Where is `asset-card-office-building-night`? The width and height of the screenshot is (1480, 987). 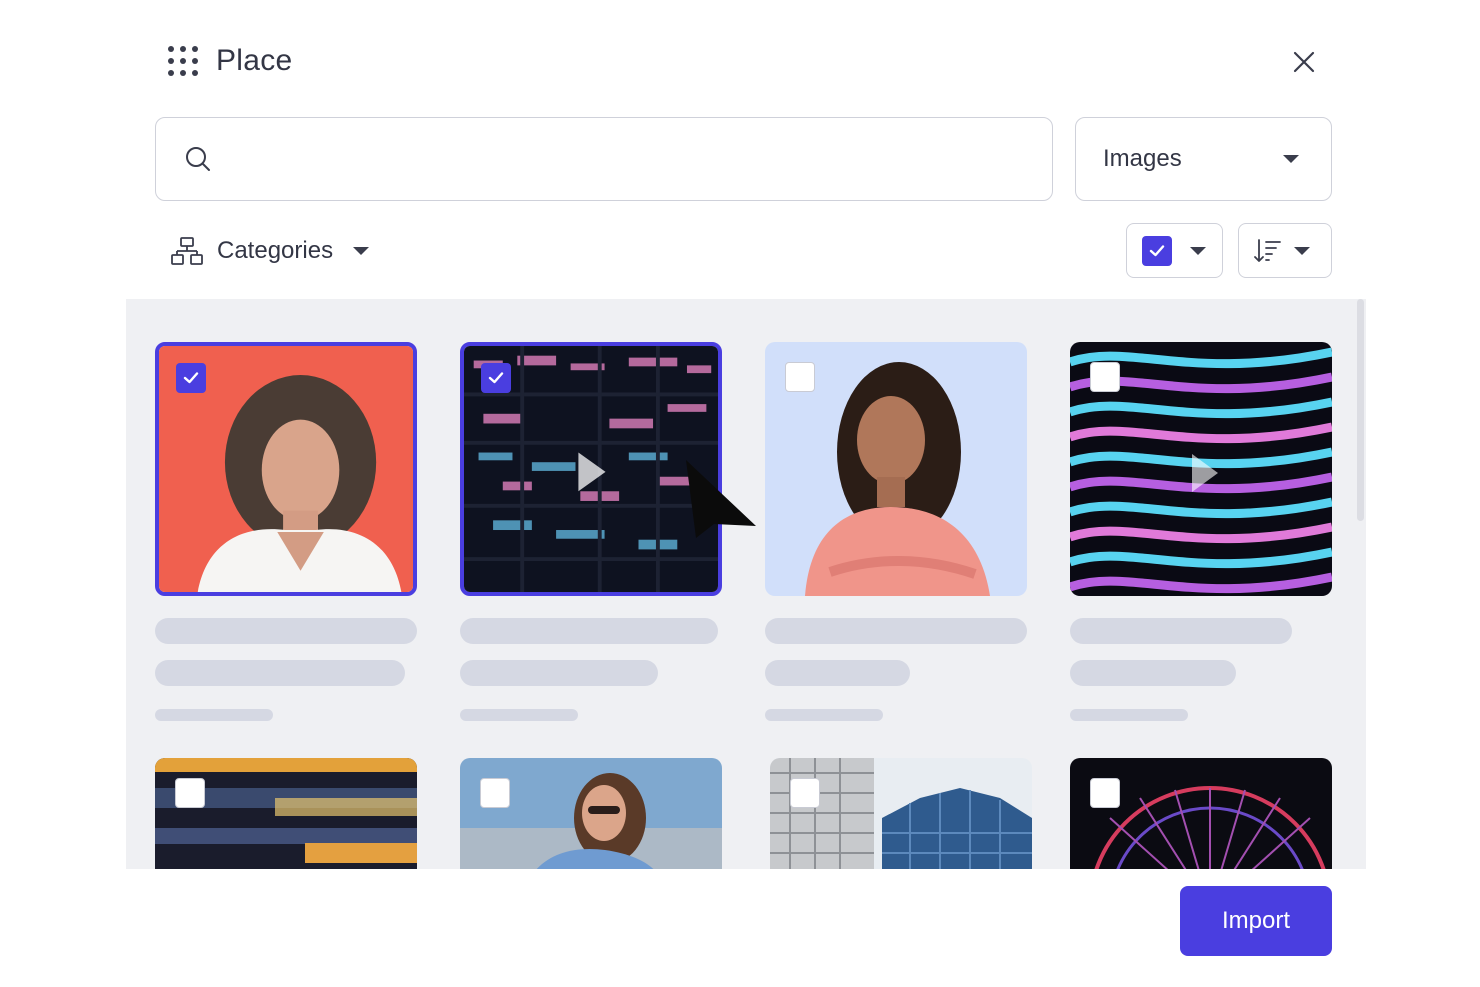
asset-card-office-building-night is located at coordinates (591, 469).